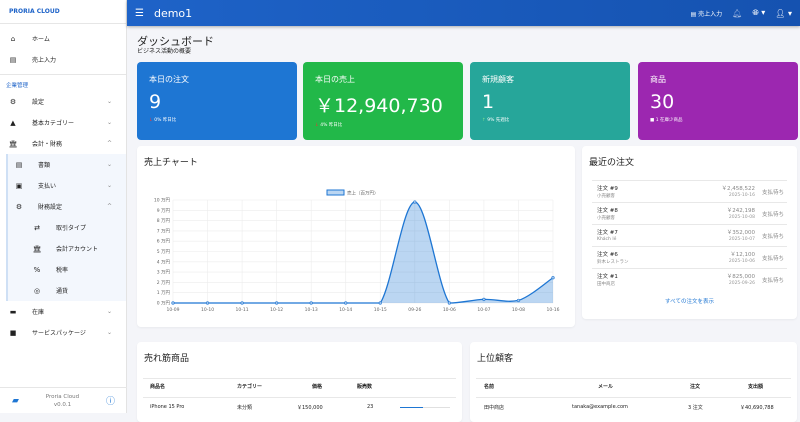 Image resolution: width=800 pixels, height=422 pixels. Describe the element at coordinates (689, 279) in the screenshot. I see `order-row: 注文 #1 田中商店 ￥825,000 2025-09-26 支払待ち` at that location.